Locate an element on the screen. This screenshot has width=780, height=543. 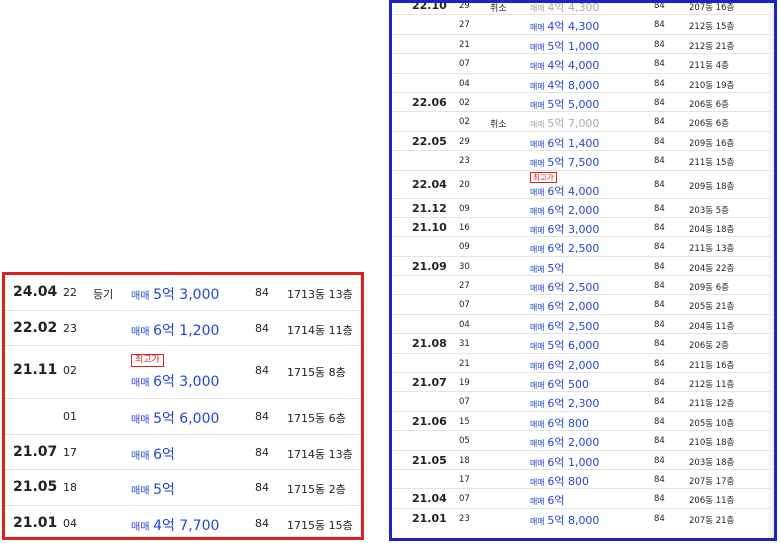
building-floor: 203동 18층 is located at coordinates (712, 462).